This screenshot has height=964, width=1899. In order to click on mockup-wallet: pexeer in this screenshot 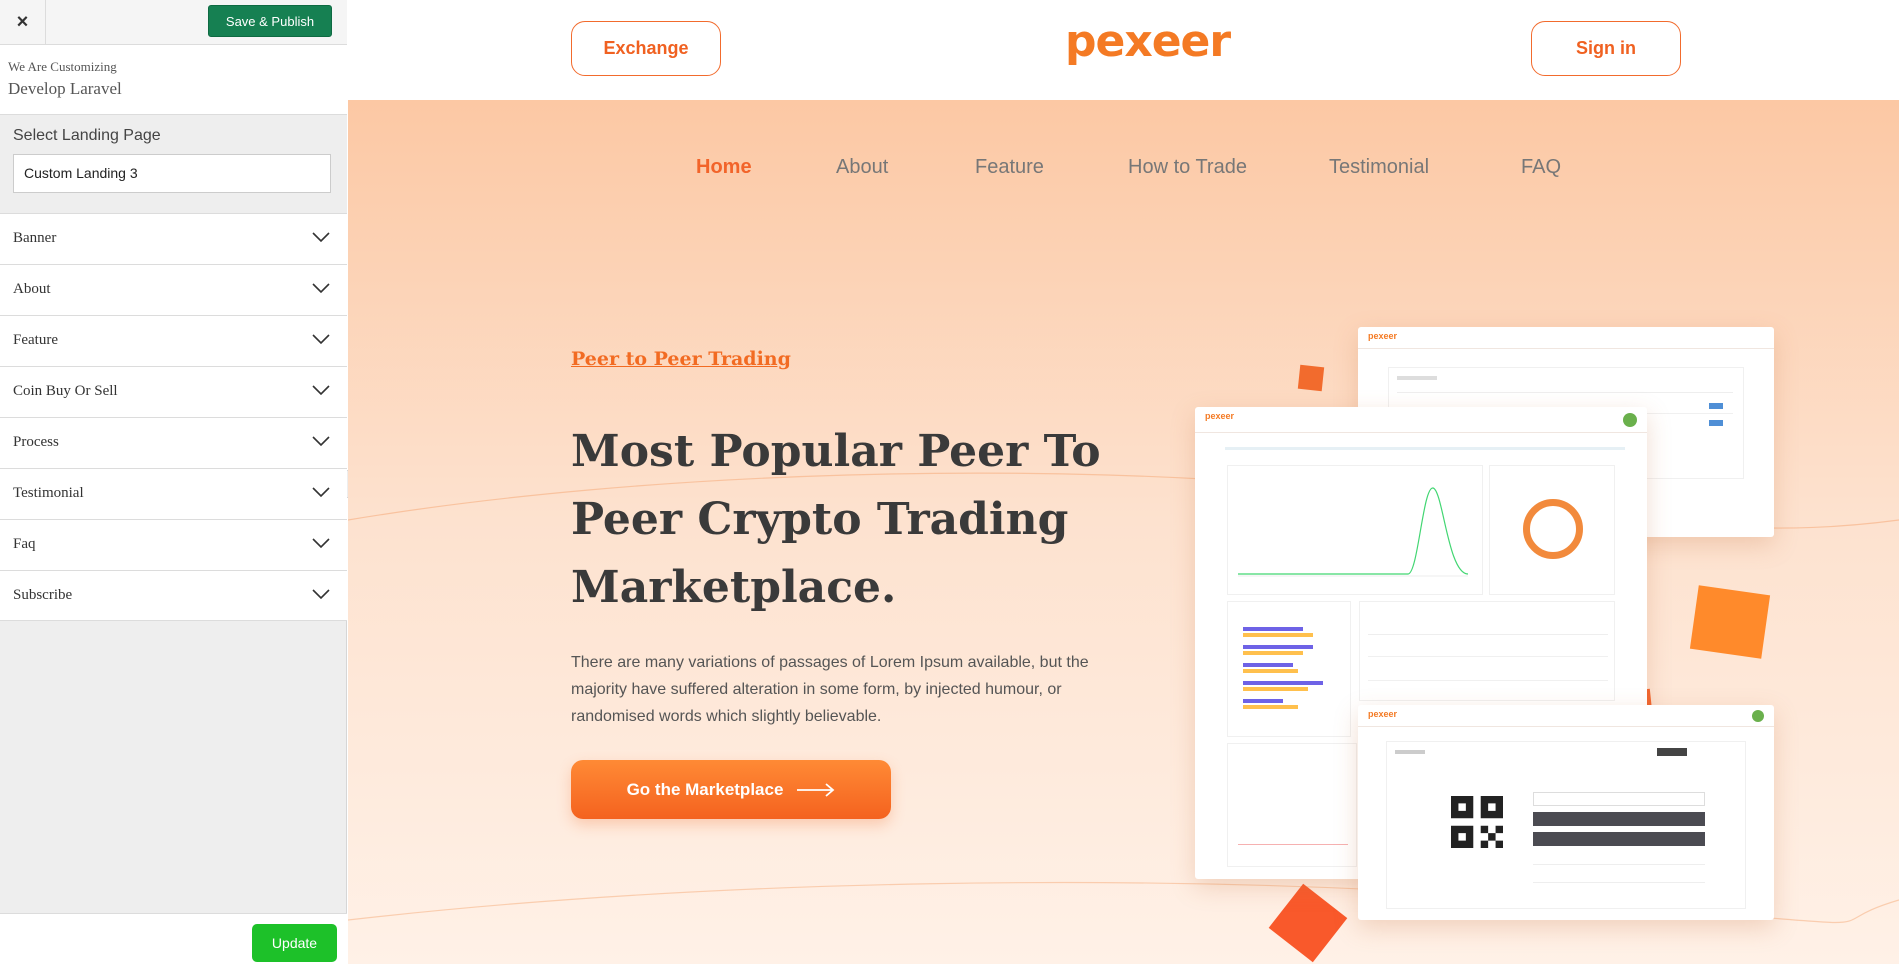, I will do `click(1566, 812)`.